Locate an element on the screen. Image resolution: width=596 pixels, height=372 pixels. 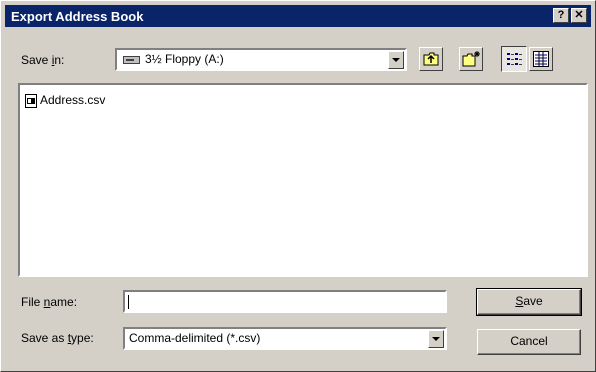
save-button: Save is located at coordinates (529, 302).